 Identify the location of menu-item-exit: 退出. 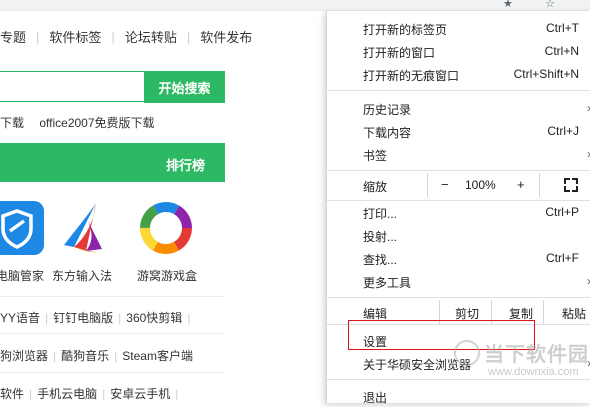
(458, 396).